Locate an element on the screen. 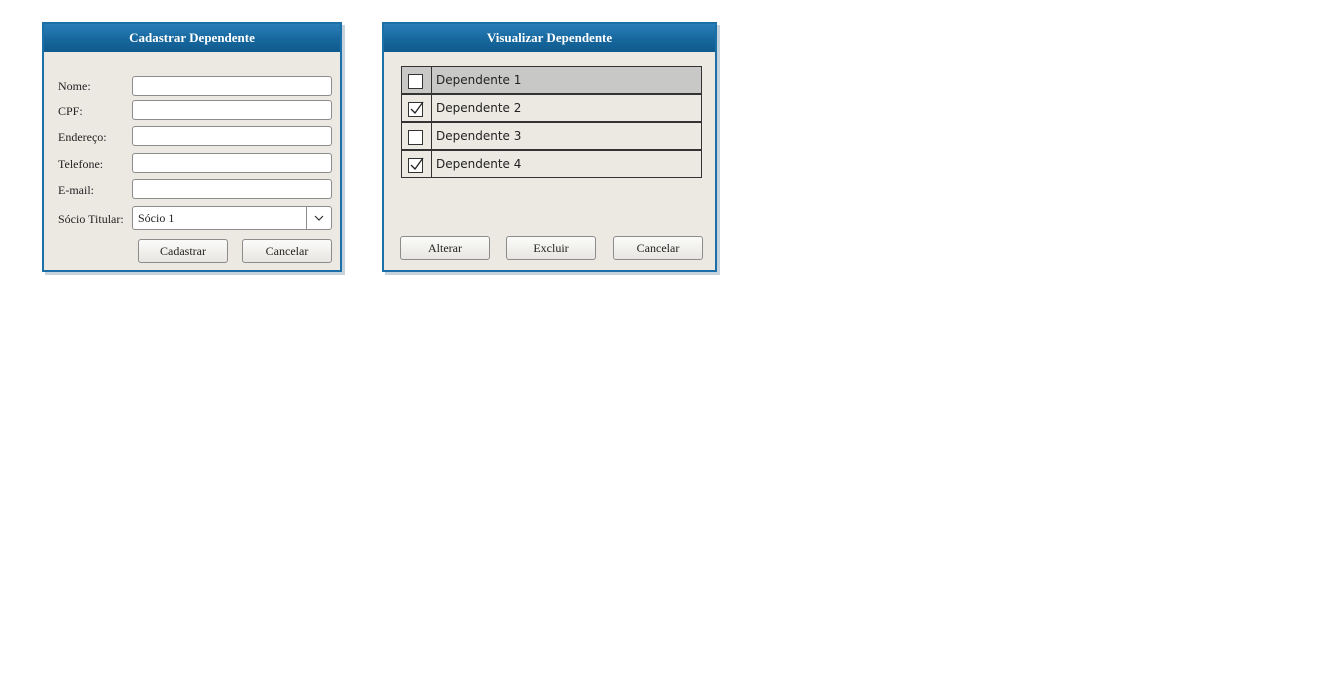  email-label: E-mail: is located at coordinates (76, 190).